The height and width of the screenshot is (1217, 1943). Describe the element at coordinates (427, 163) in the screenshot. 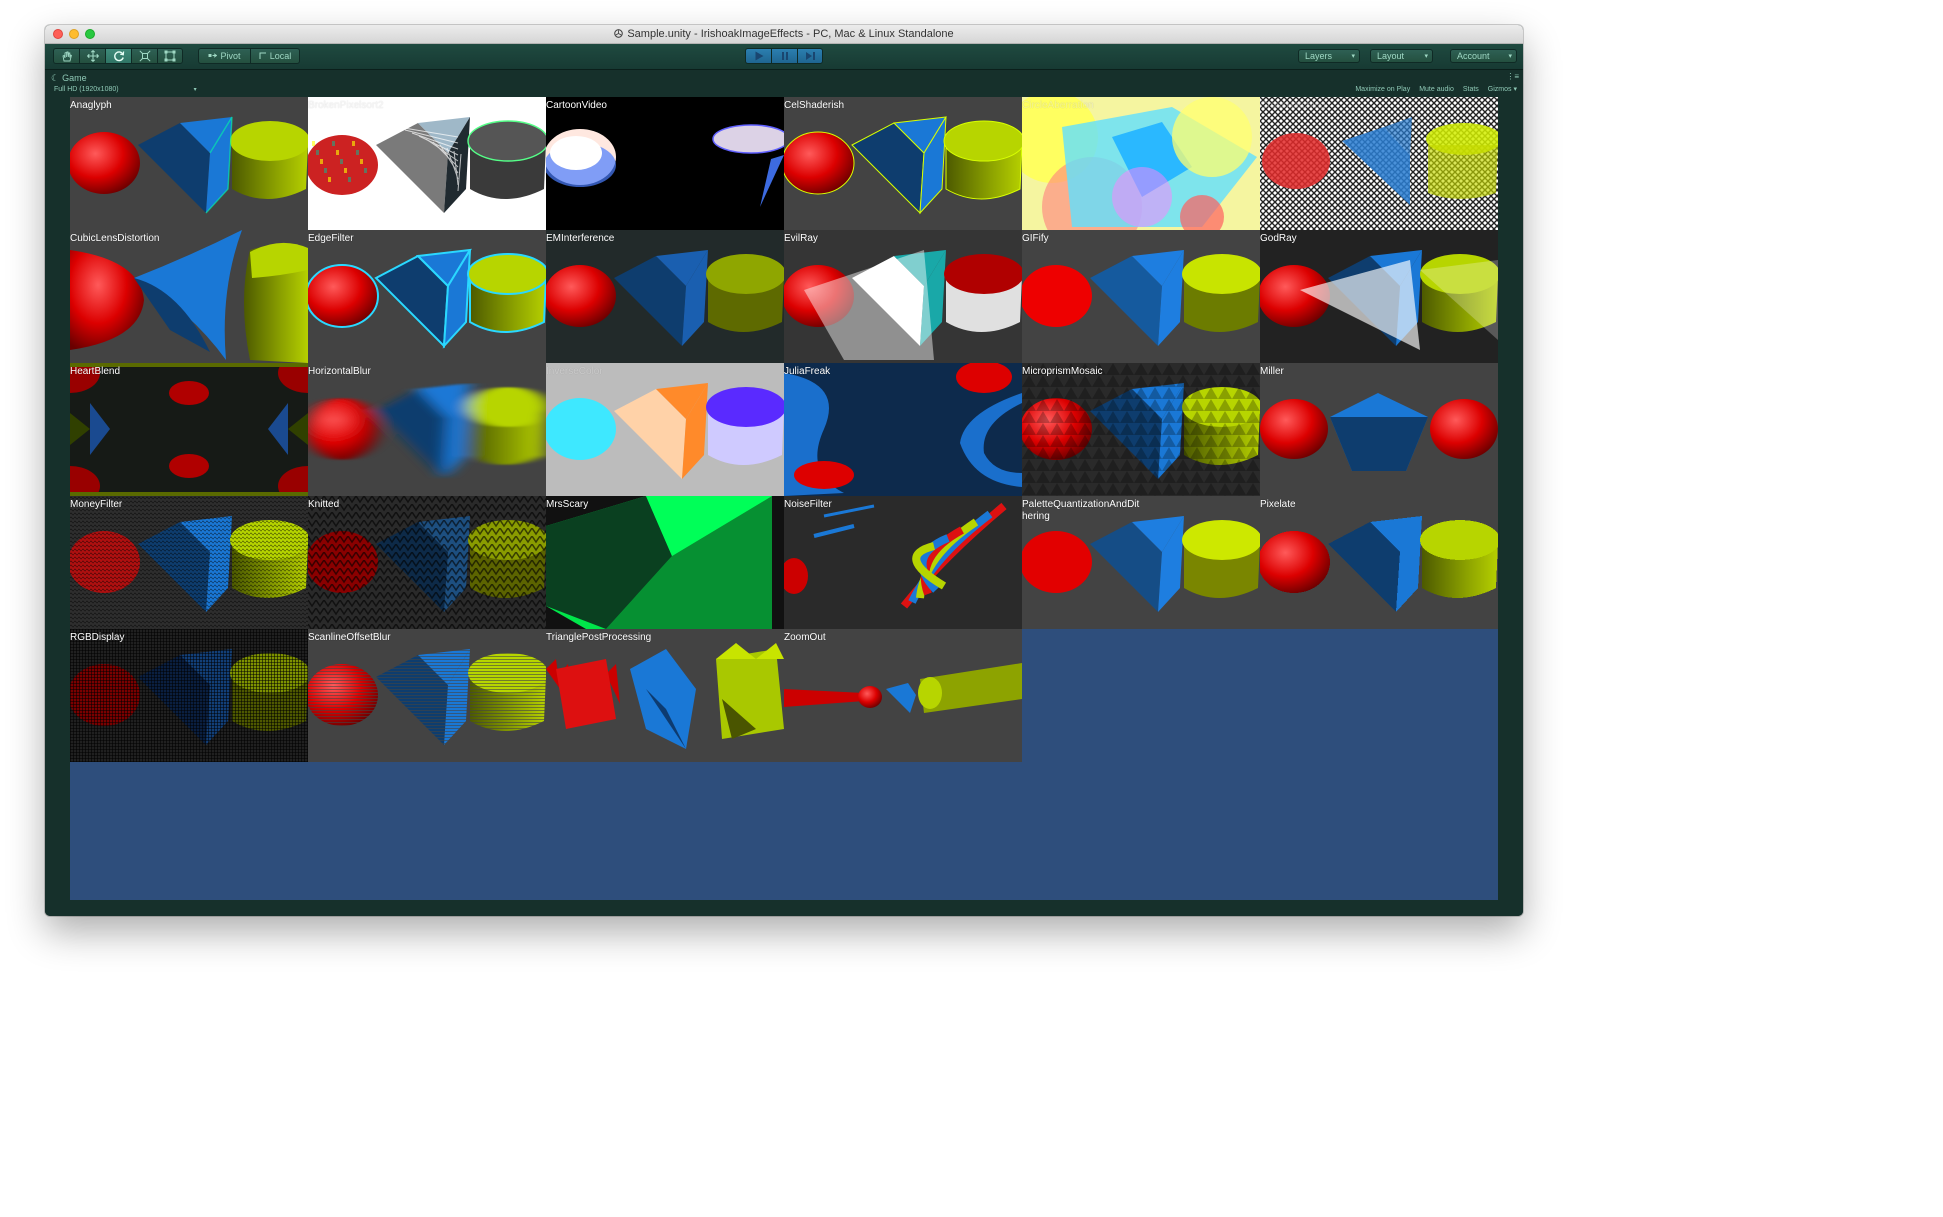

I see `effect-tile-brokenpixelsort2: BrokenPixelsort2` at that location.